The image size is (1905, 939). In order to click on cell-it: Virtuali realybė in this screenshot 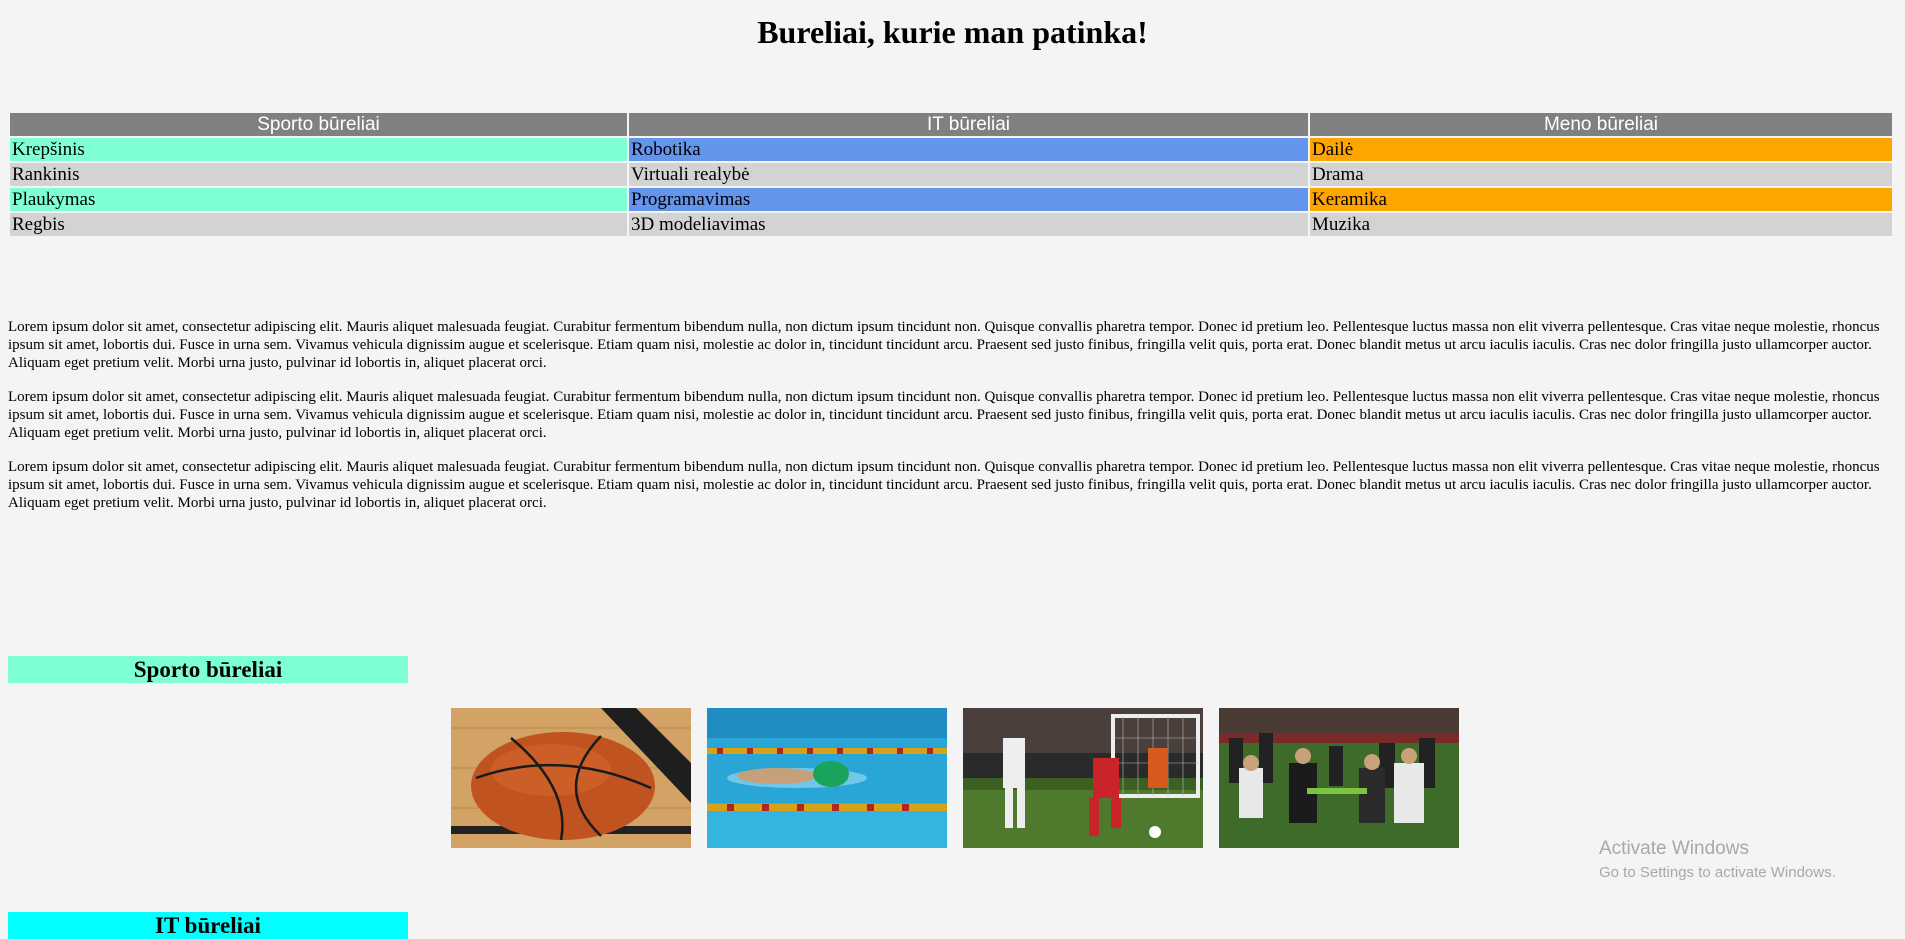, I will do `click(968, 174)`.